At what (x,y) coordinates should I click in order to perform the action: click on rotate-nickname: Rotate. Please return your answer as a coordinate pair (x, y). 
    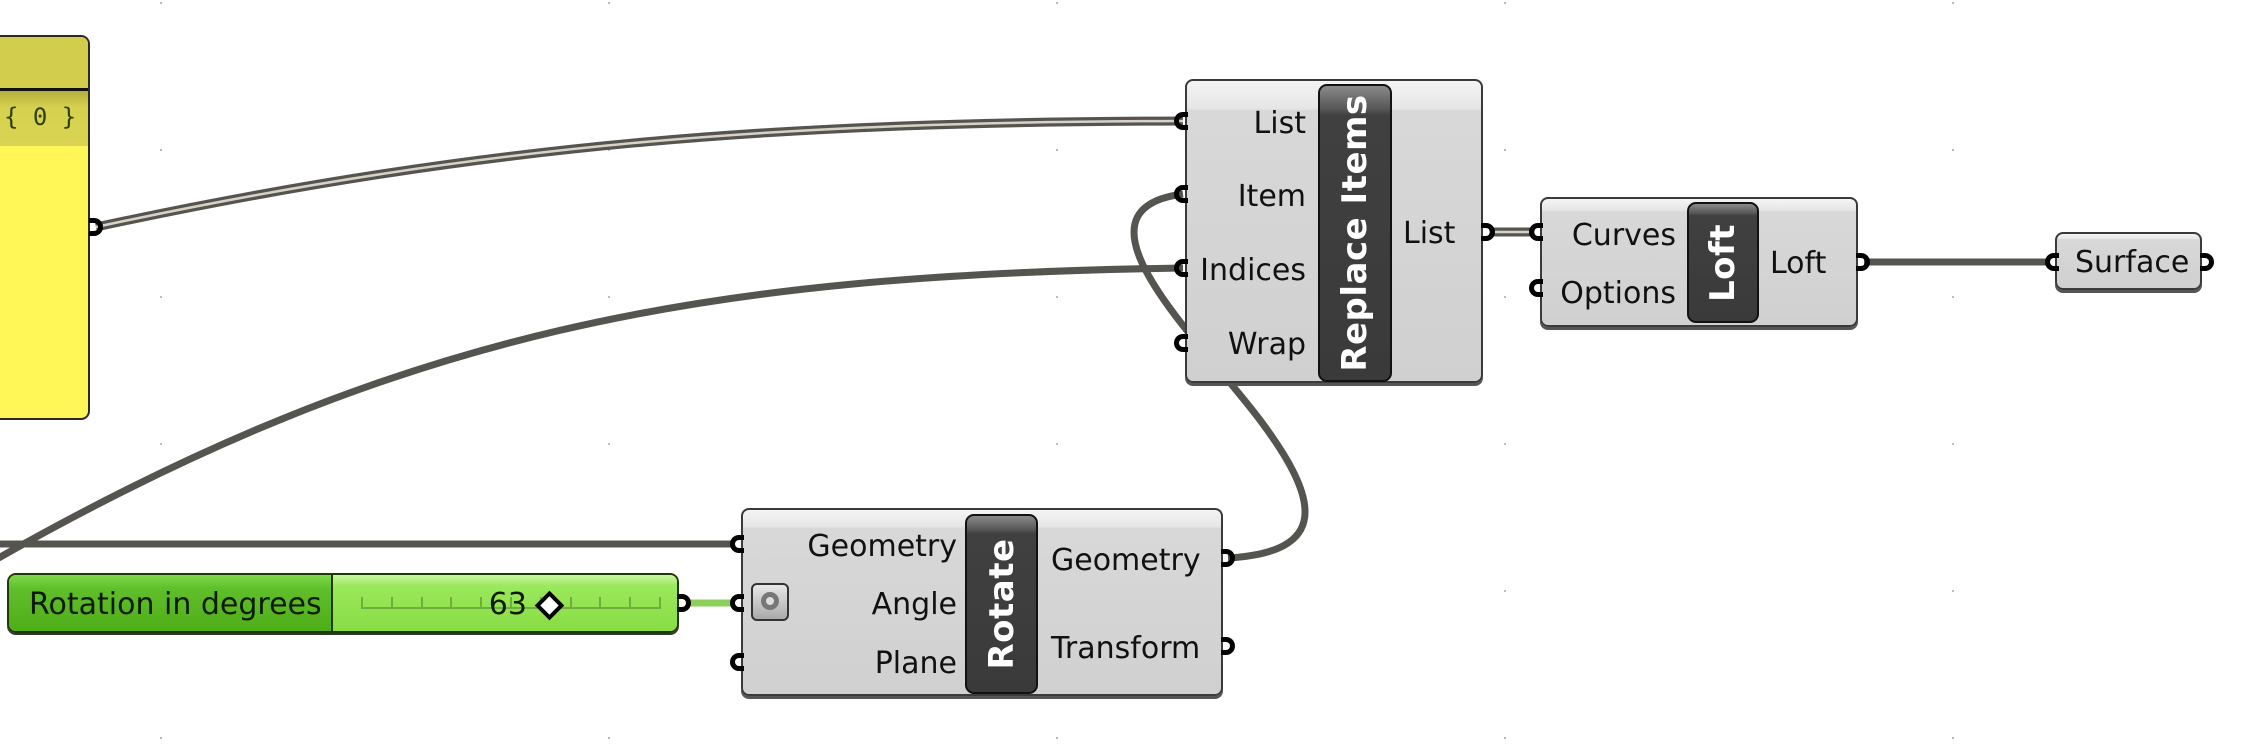
    Looking at the image, I should click on (1001, 604).